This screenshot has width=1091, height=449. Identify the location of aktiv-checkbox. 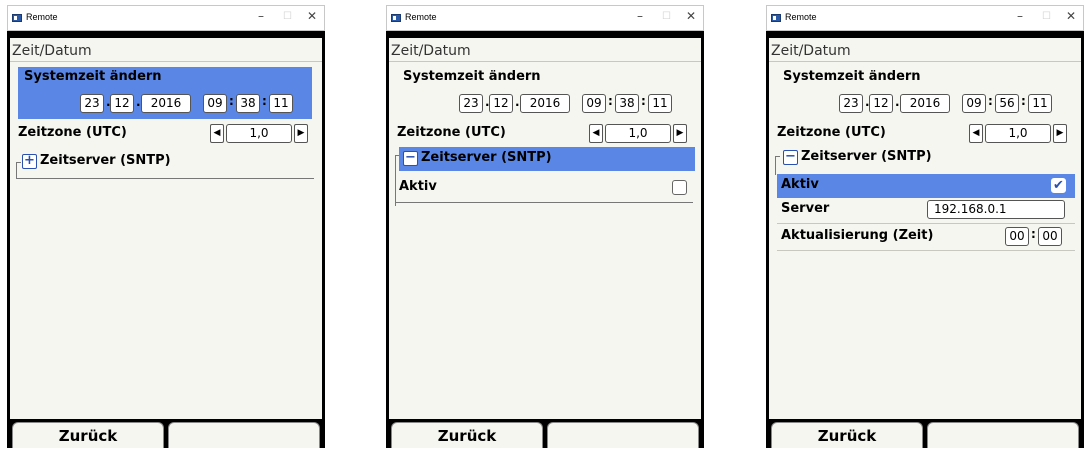
(679, 187).